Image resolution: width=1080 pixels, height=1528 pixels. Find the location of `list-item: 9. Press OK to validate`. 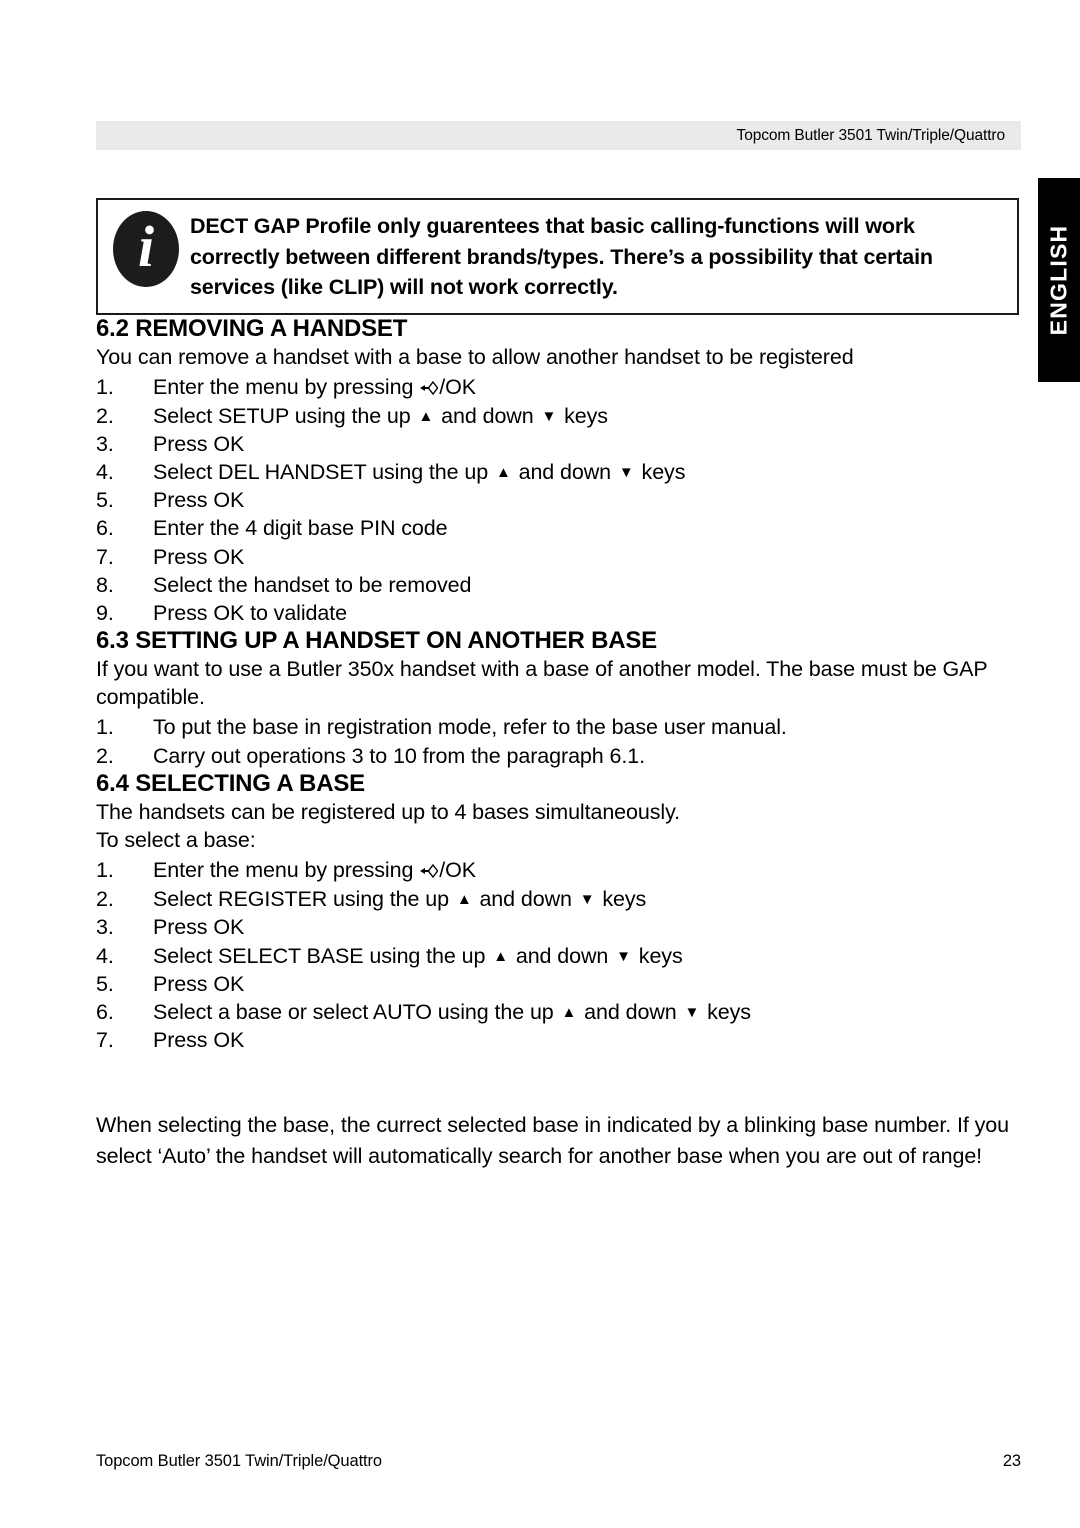

list-item: 9. Press OK to validate is located at coordinates (558, 613).